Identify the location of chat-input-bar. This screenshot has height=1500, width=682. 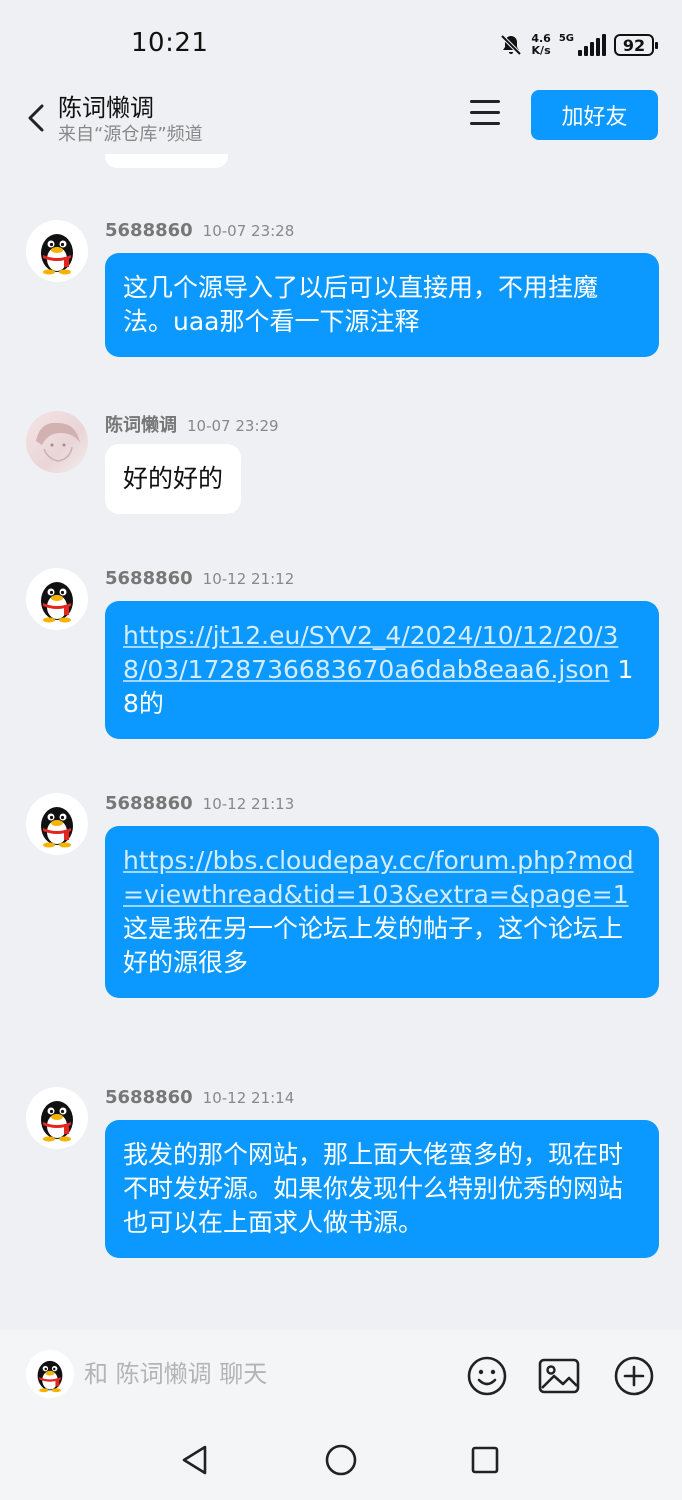
(341, 1375).